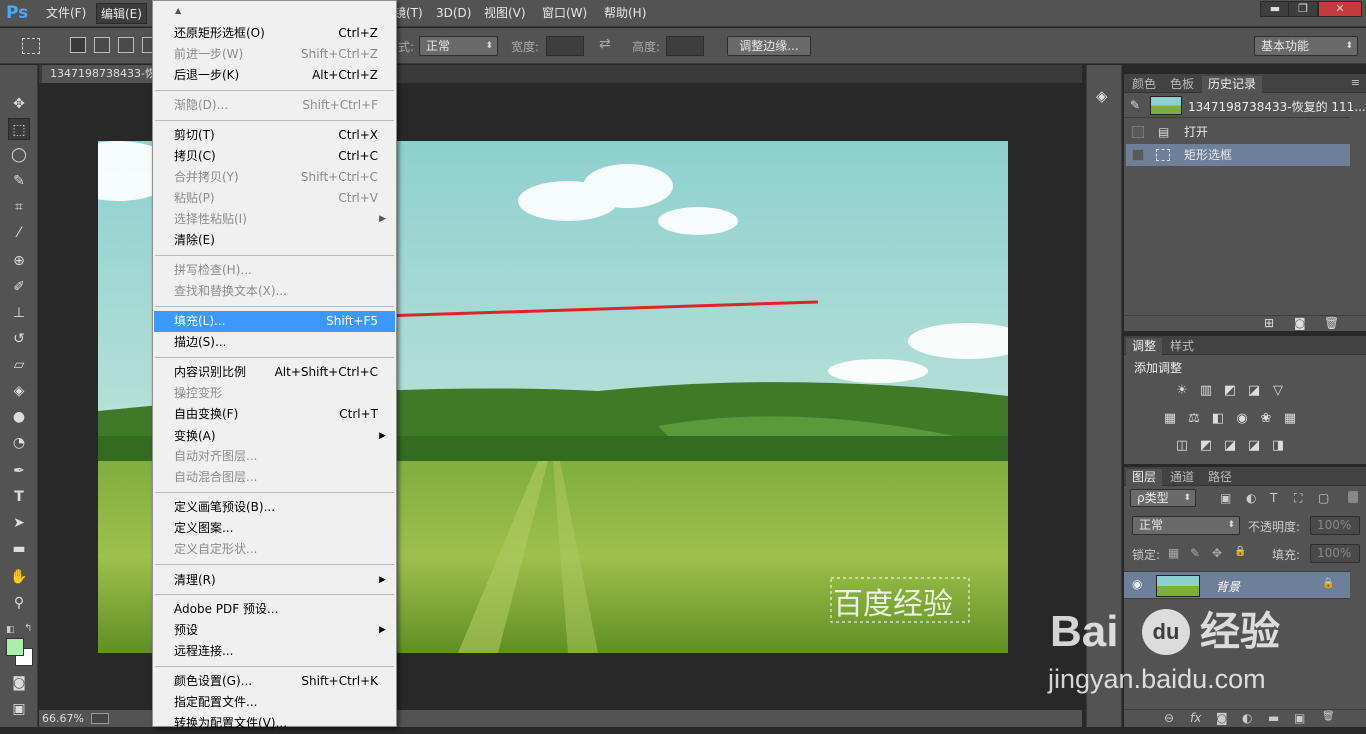 Image resolution: width=1366 pixels, height=734 pixels. What do you see at coordinates (19, 471) in the screenshot?
I see `pen-tool-icon: ✒` at bounding box center [19, 471].